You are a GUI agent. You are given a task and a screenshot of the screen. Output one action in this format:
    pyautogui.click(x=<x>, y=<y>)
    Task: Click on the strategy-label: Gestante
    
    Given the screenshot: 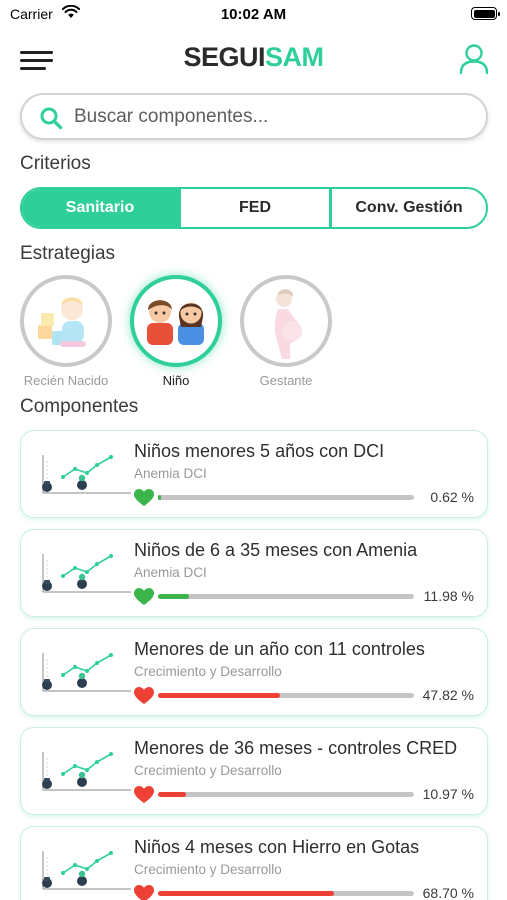 What is the action you would take?
    pyautogui.click(x=286, y=380)
    